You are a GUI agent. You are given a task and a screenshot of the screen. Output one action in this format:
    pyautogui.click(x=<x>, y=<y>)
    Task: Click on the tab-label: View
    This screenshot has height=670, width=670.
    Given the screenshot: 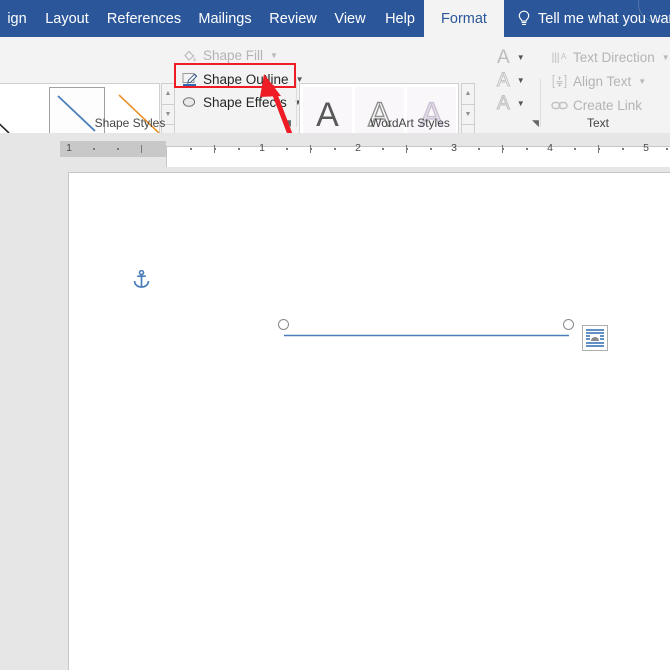 What is the action you would take?
    pyautogui.click(x=350, y=18)
    